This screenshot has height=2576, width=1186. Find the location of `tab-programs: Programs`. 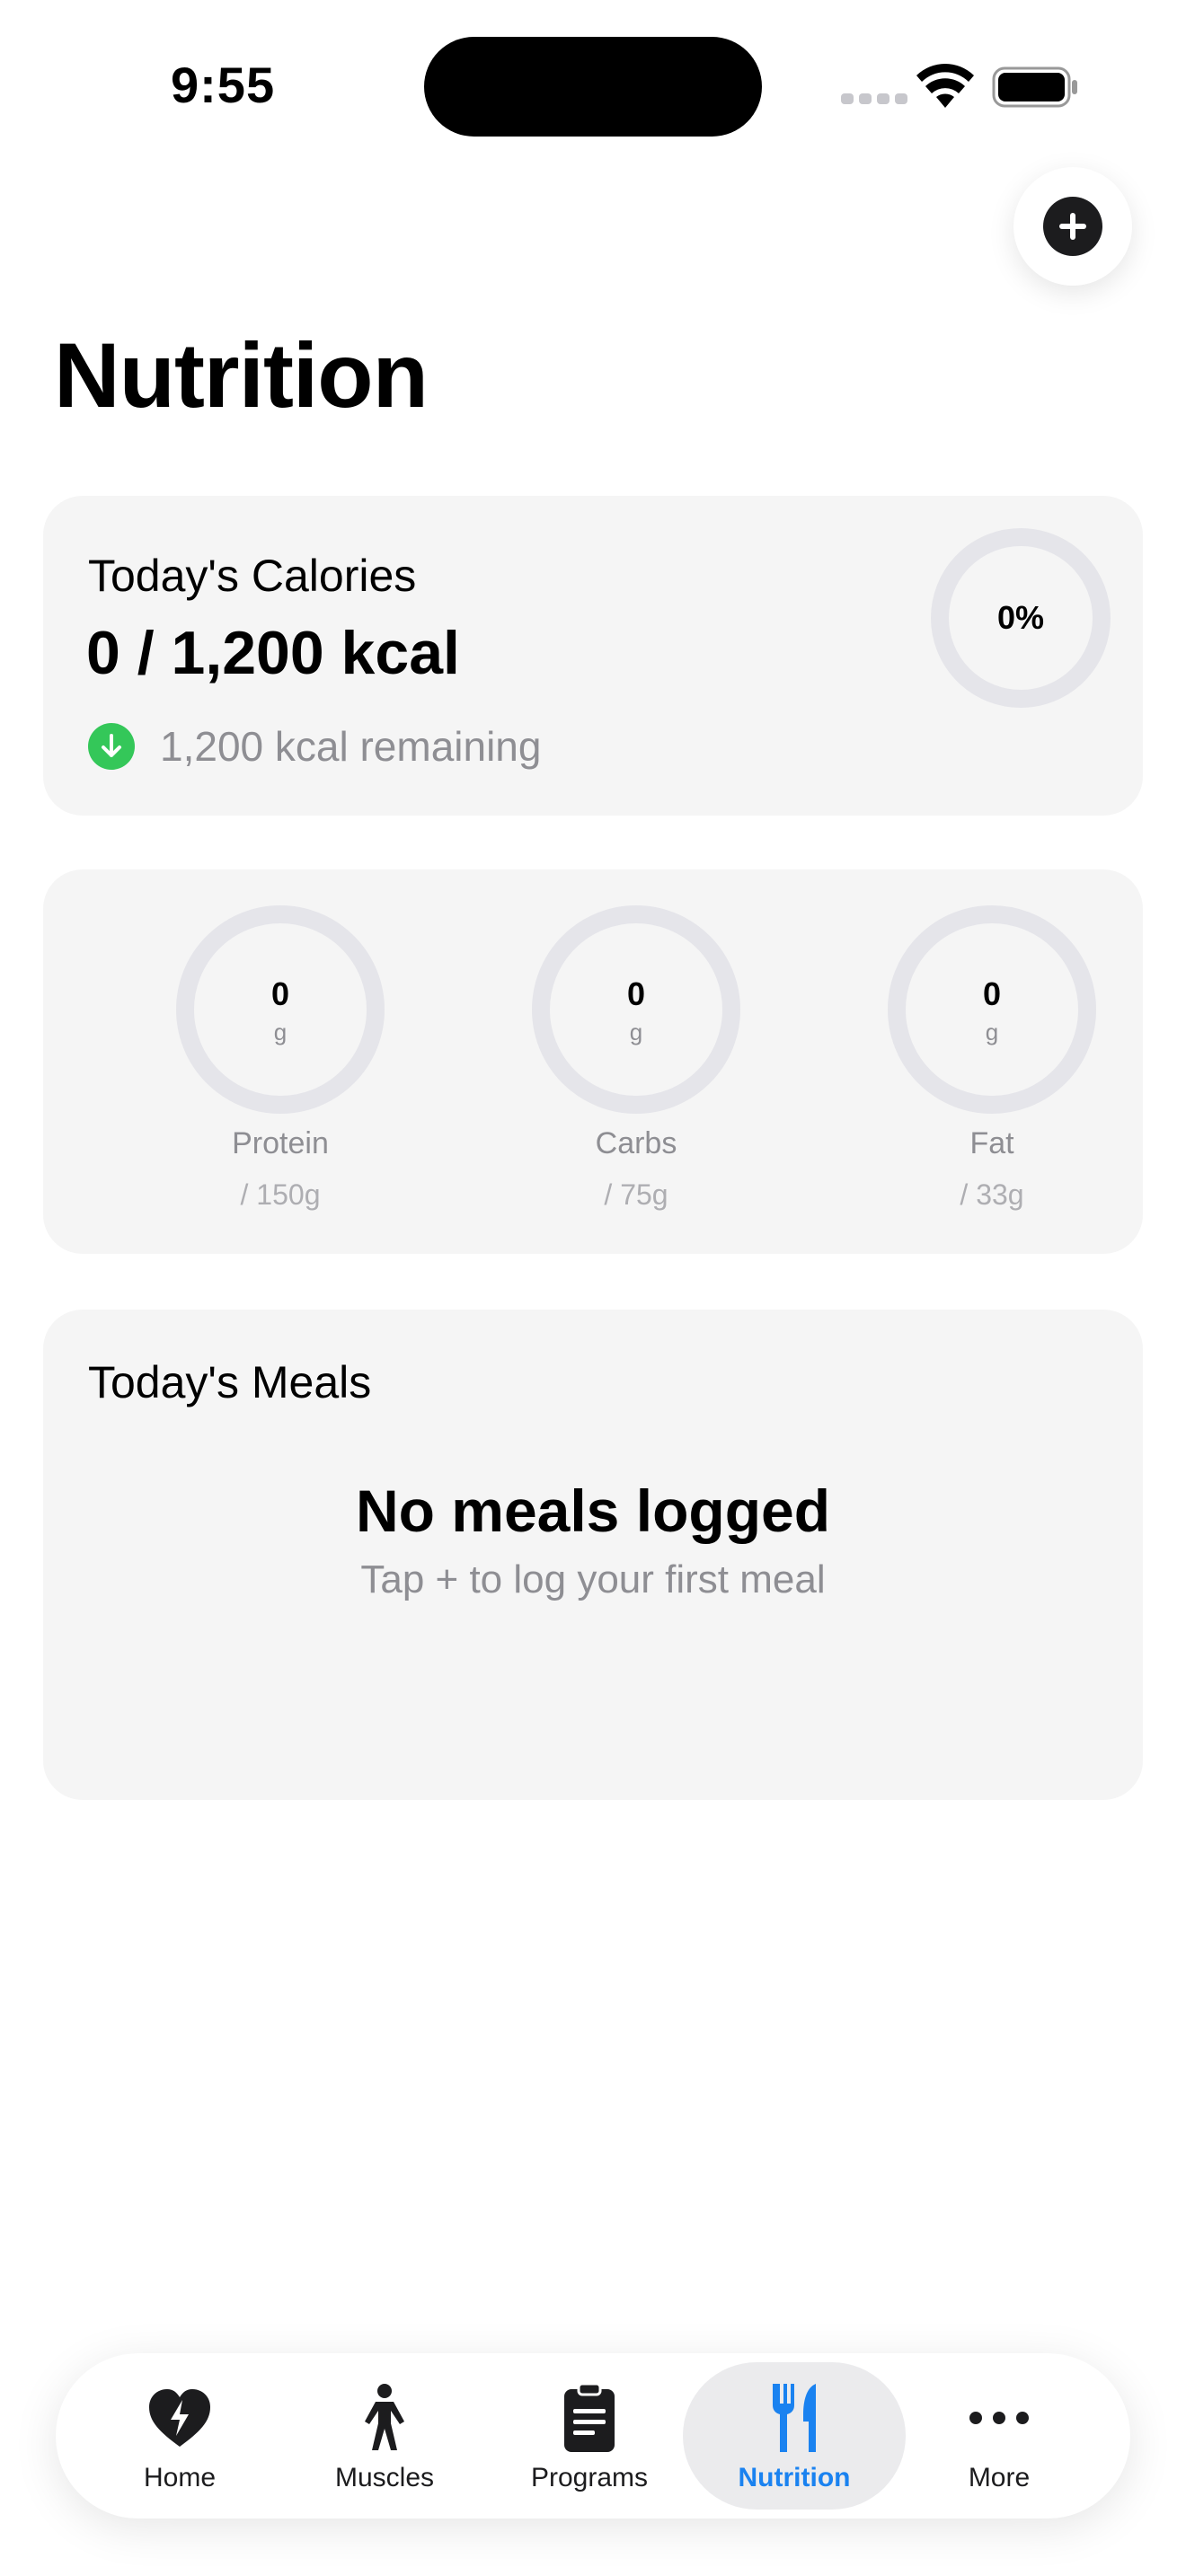

tab-programs: Programs is located at coordinates (589, 2436).